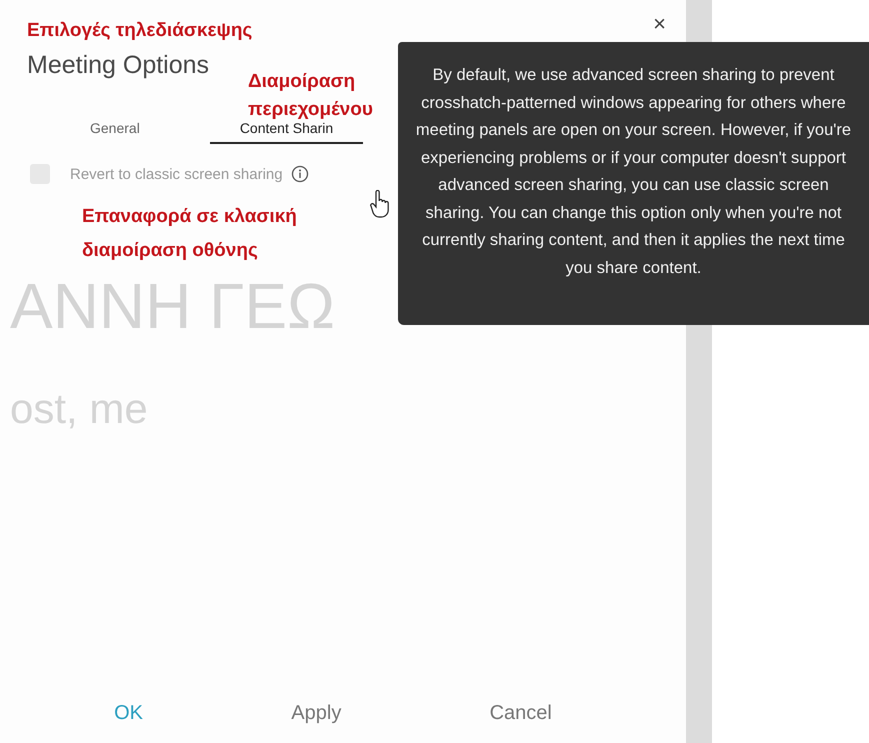 The height and width of the screenshot is (743, 869). What do you see at coordinates (176, 174) in the screenshot?
I see `option-label: Revert to classic screen sharing` at bounding box center [176, 174].